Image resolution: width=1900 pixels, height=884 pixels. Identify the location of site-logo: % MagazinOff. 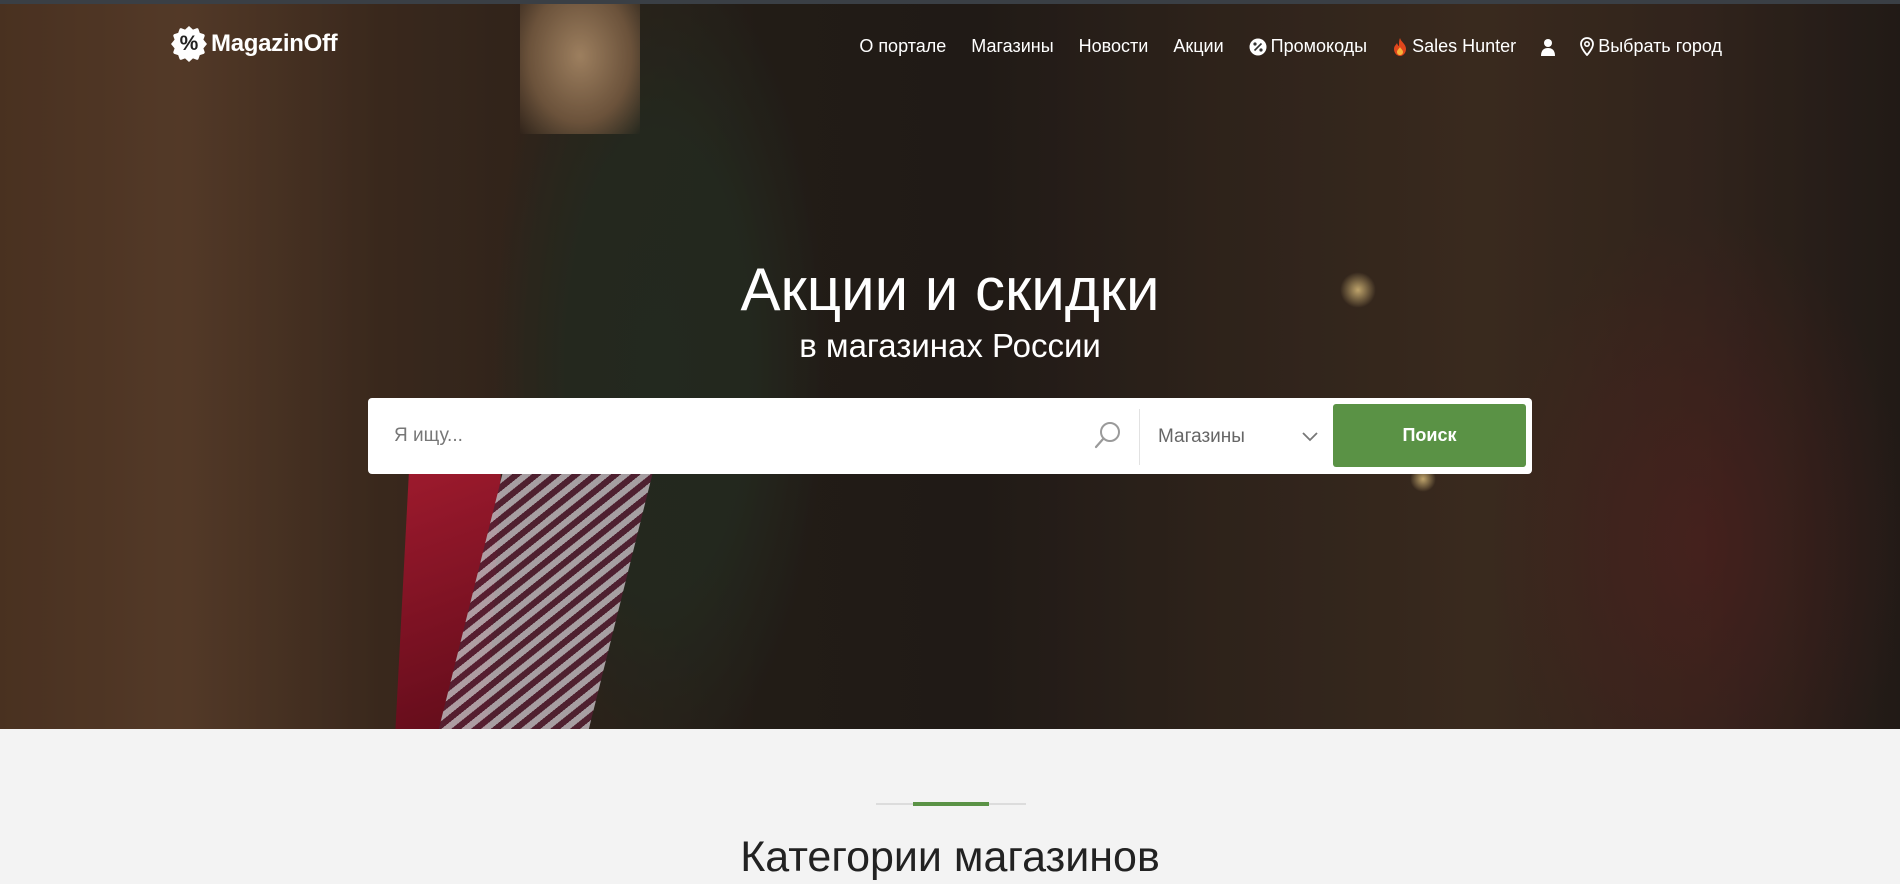
(254, 44).